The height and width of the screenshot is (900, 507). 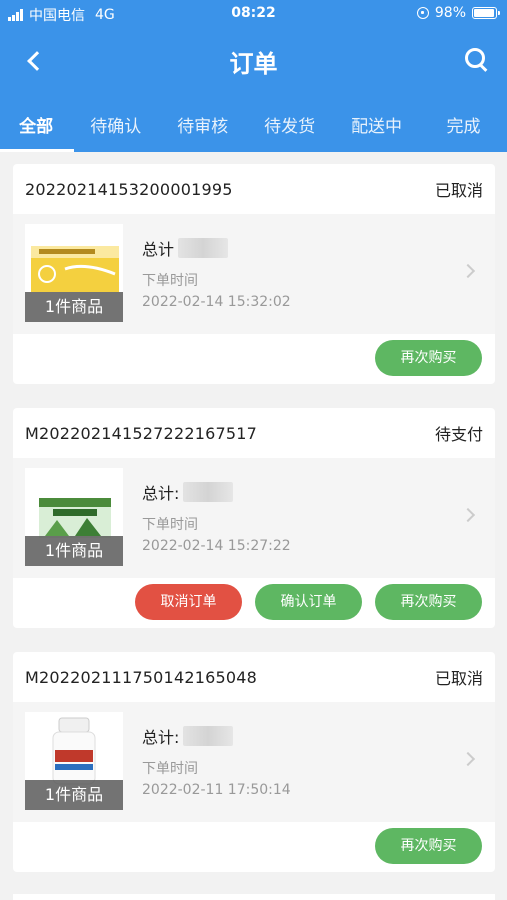 I want to click on status-bar: 中国电信 4G 08:22 98%, so click(x=253, y=14).